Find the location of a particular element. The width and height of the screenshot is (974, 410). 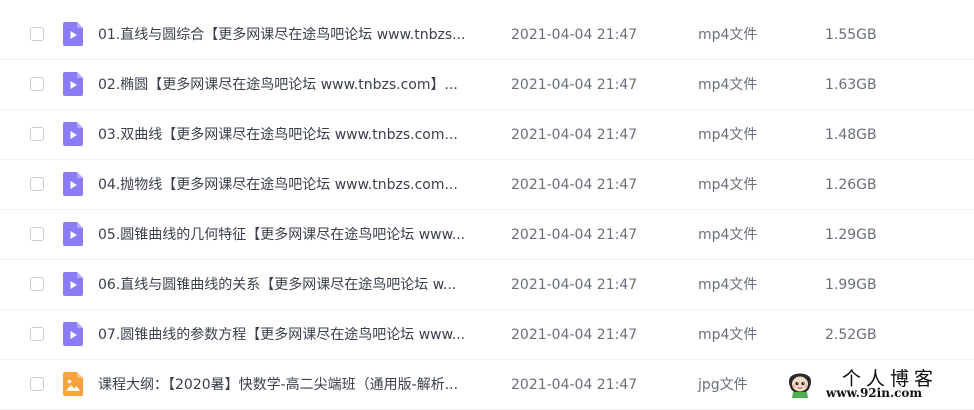

file-size: 1.26GB is located at coordinates (851, 185).